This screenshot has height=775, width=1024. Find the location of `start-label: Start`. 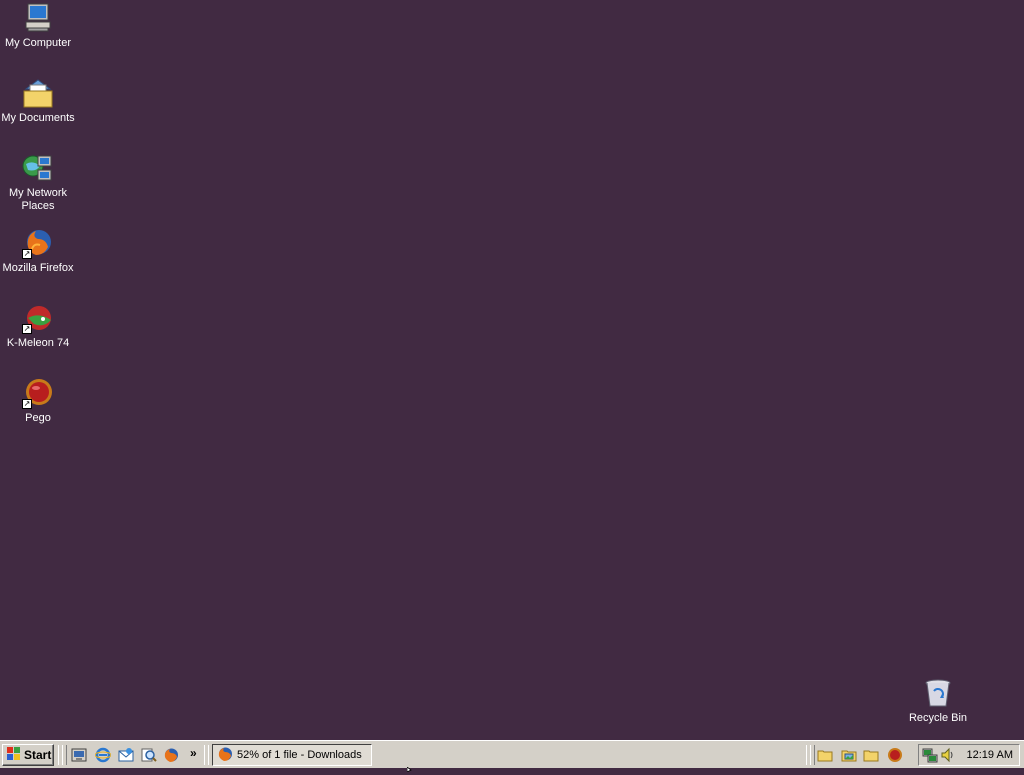

start-label: Start is located at coordinates (38, 755).